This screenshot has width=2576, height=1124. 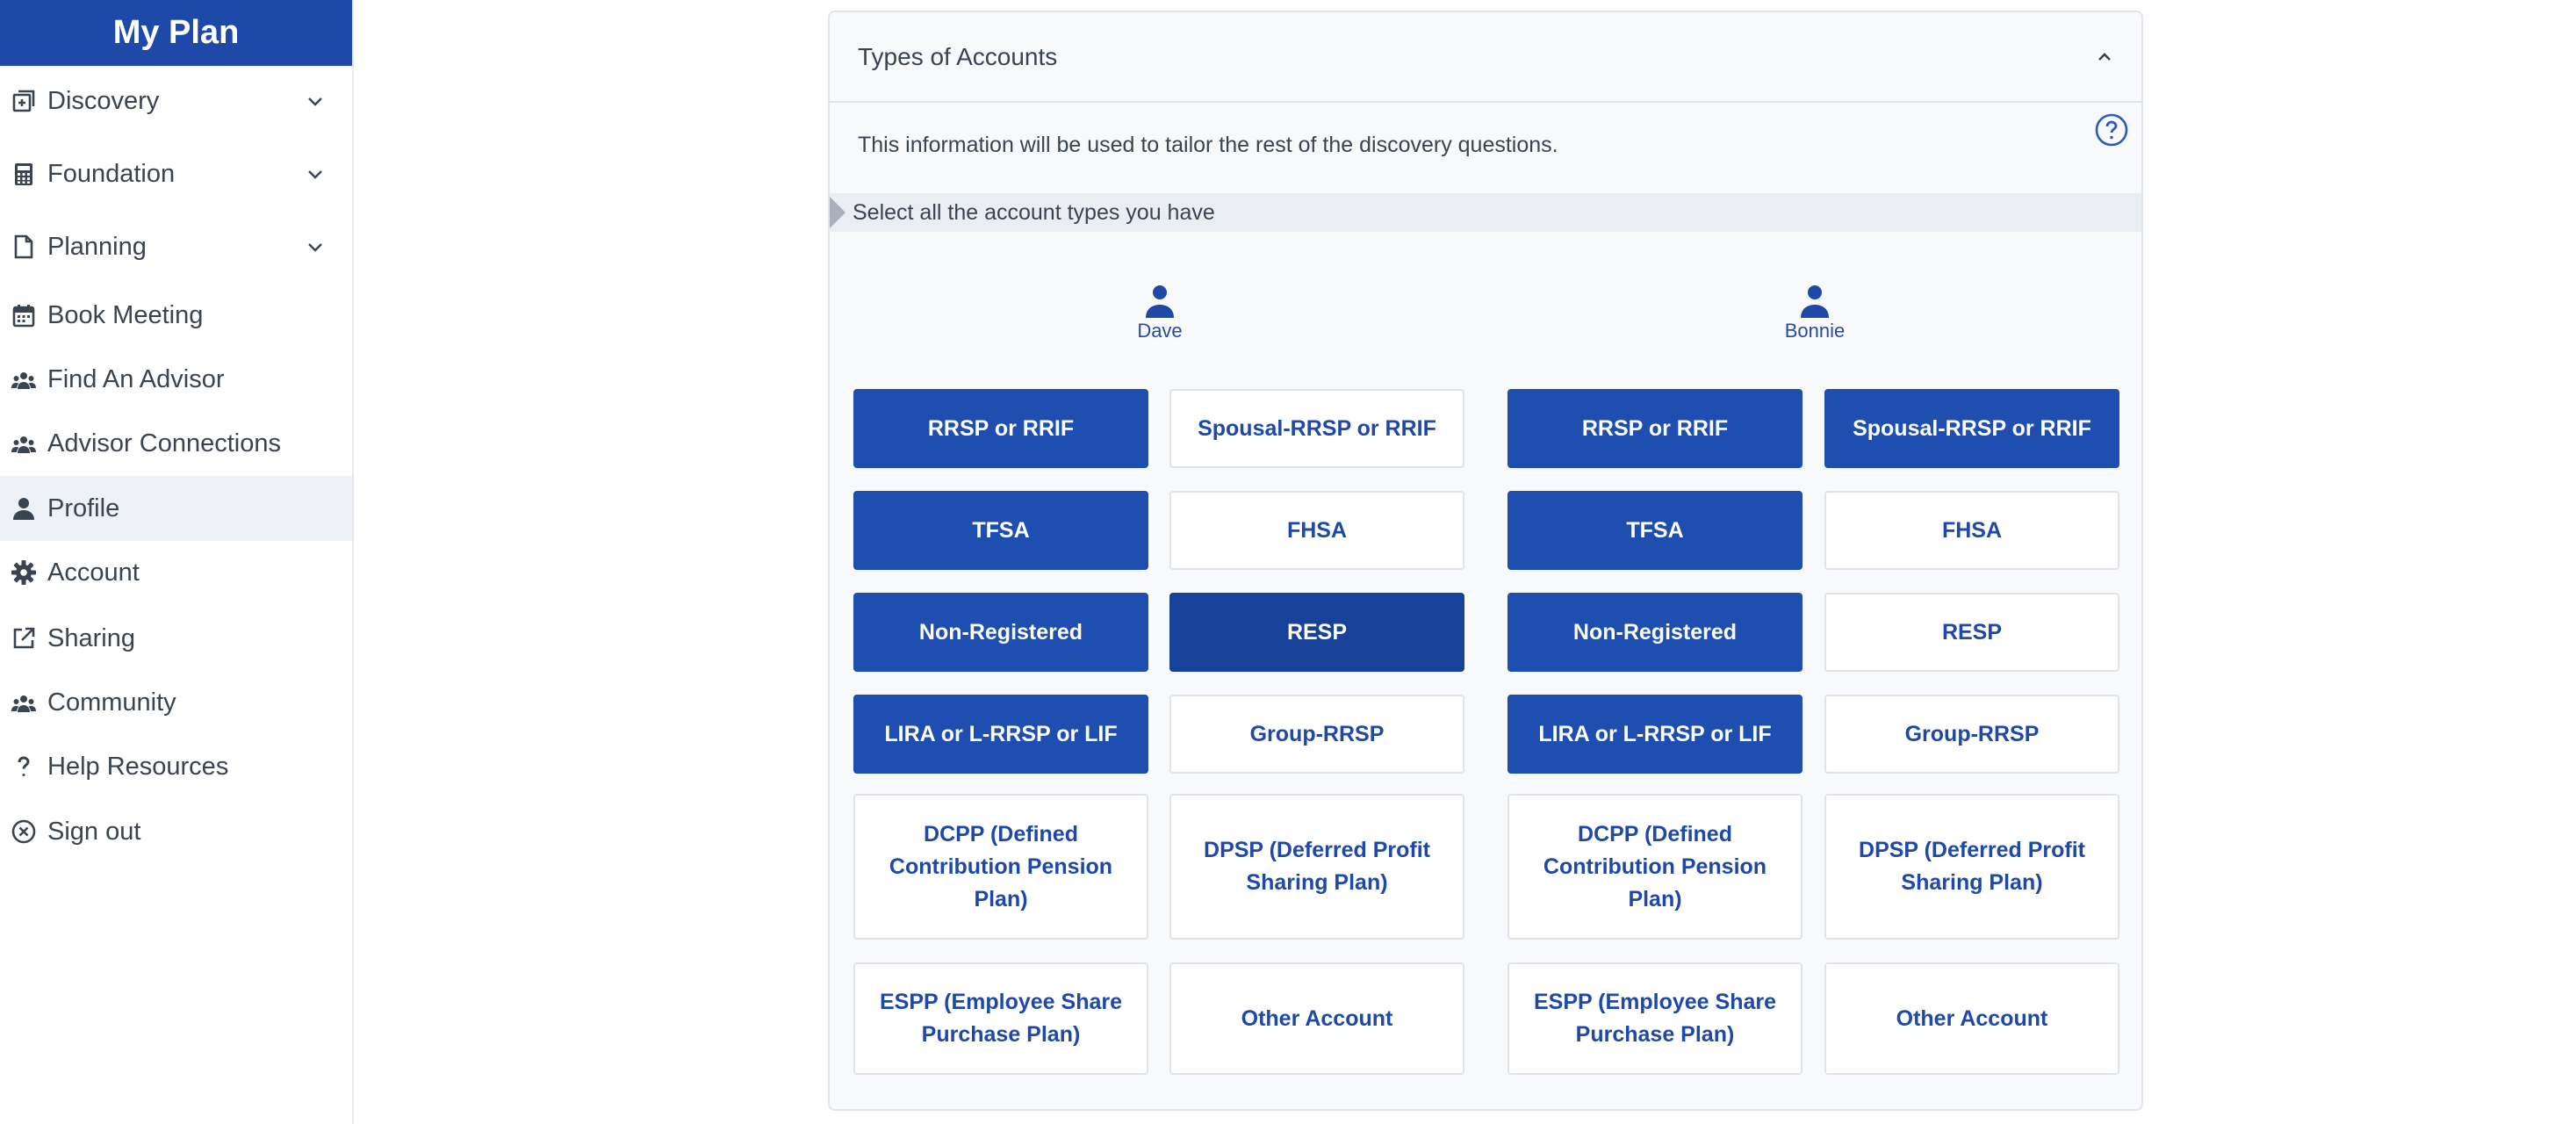 What do you see at coordinates (176, 572) in the screenshot?
I see `sidebar-item-account: Account` at bounding box center [176, 572].